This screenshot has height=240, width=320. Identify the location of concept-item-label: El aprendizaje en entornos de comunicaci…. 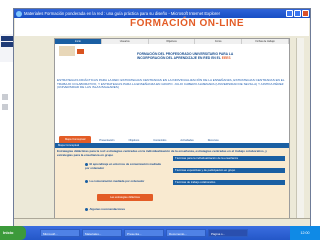
(123, 166).